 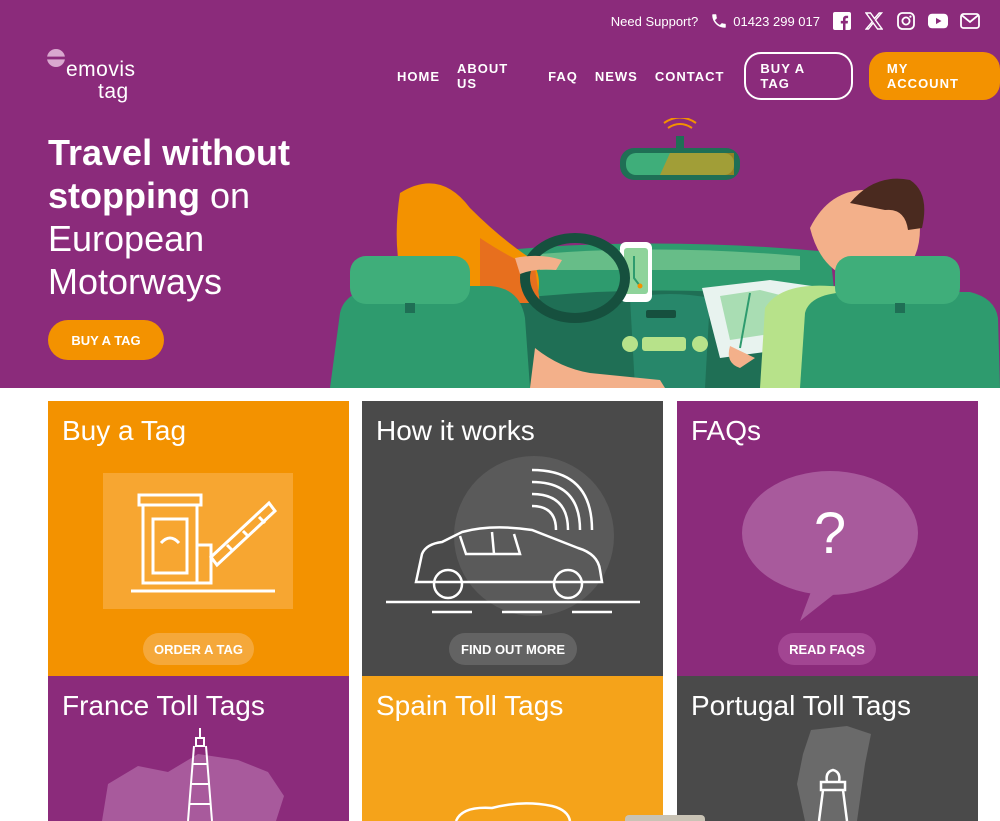 I want to click on card-title: Portugal Toll Tags, so click(x=801, y=705).